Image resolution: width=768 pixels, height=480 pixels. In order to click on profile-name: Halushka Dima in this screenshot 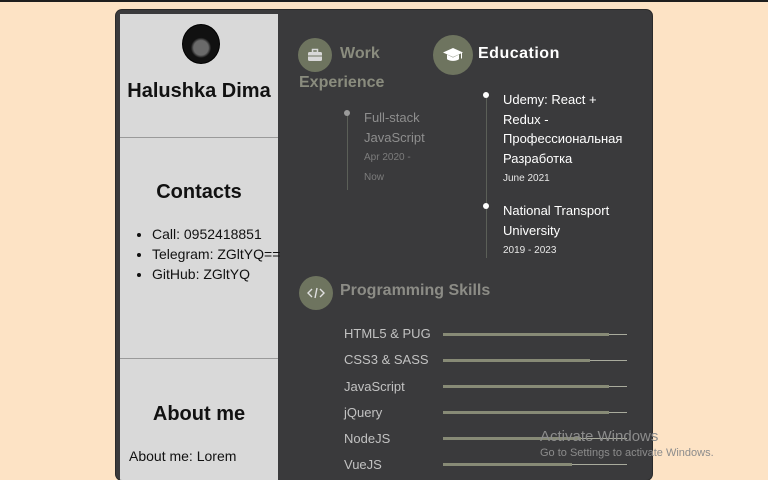, I will do `click(199, 91)`.